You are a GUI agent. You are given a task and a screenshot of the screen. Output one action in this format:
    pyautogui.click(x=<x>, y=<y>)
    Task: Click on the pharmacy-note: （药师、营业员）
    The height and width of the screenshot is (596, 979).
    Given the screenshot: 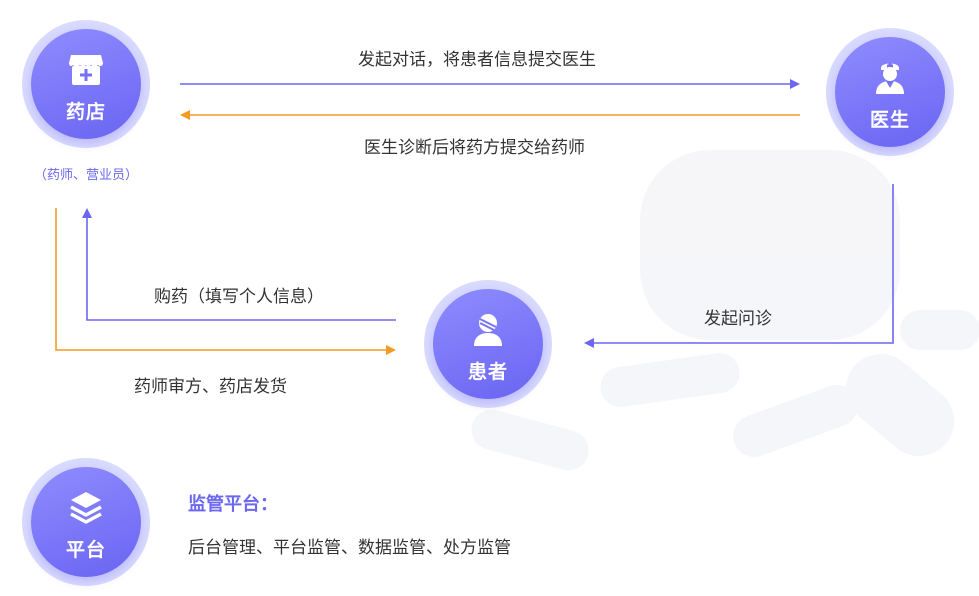 What is the action you would take?
    pyautogui.click(x=85, y=175)
    